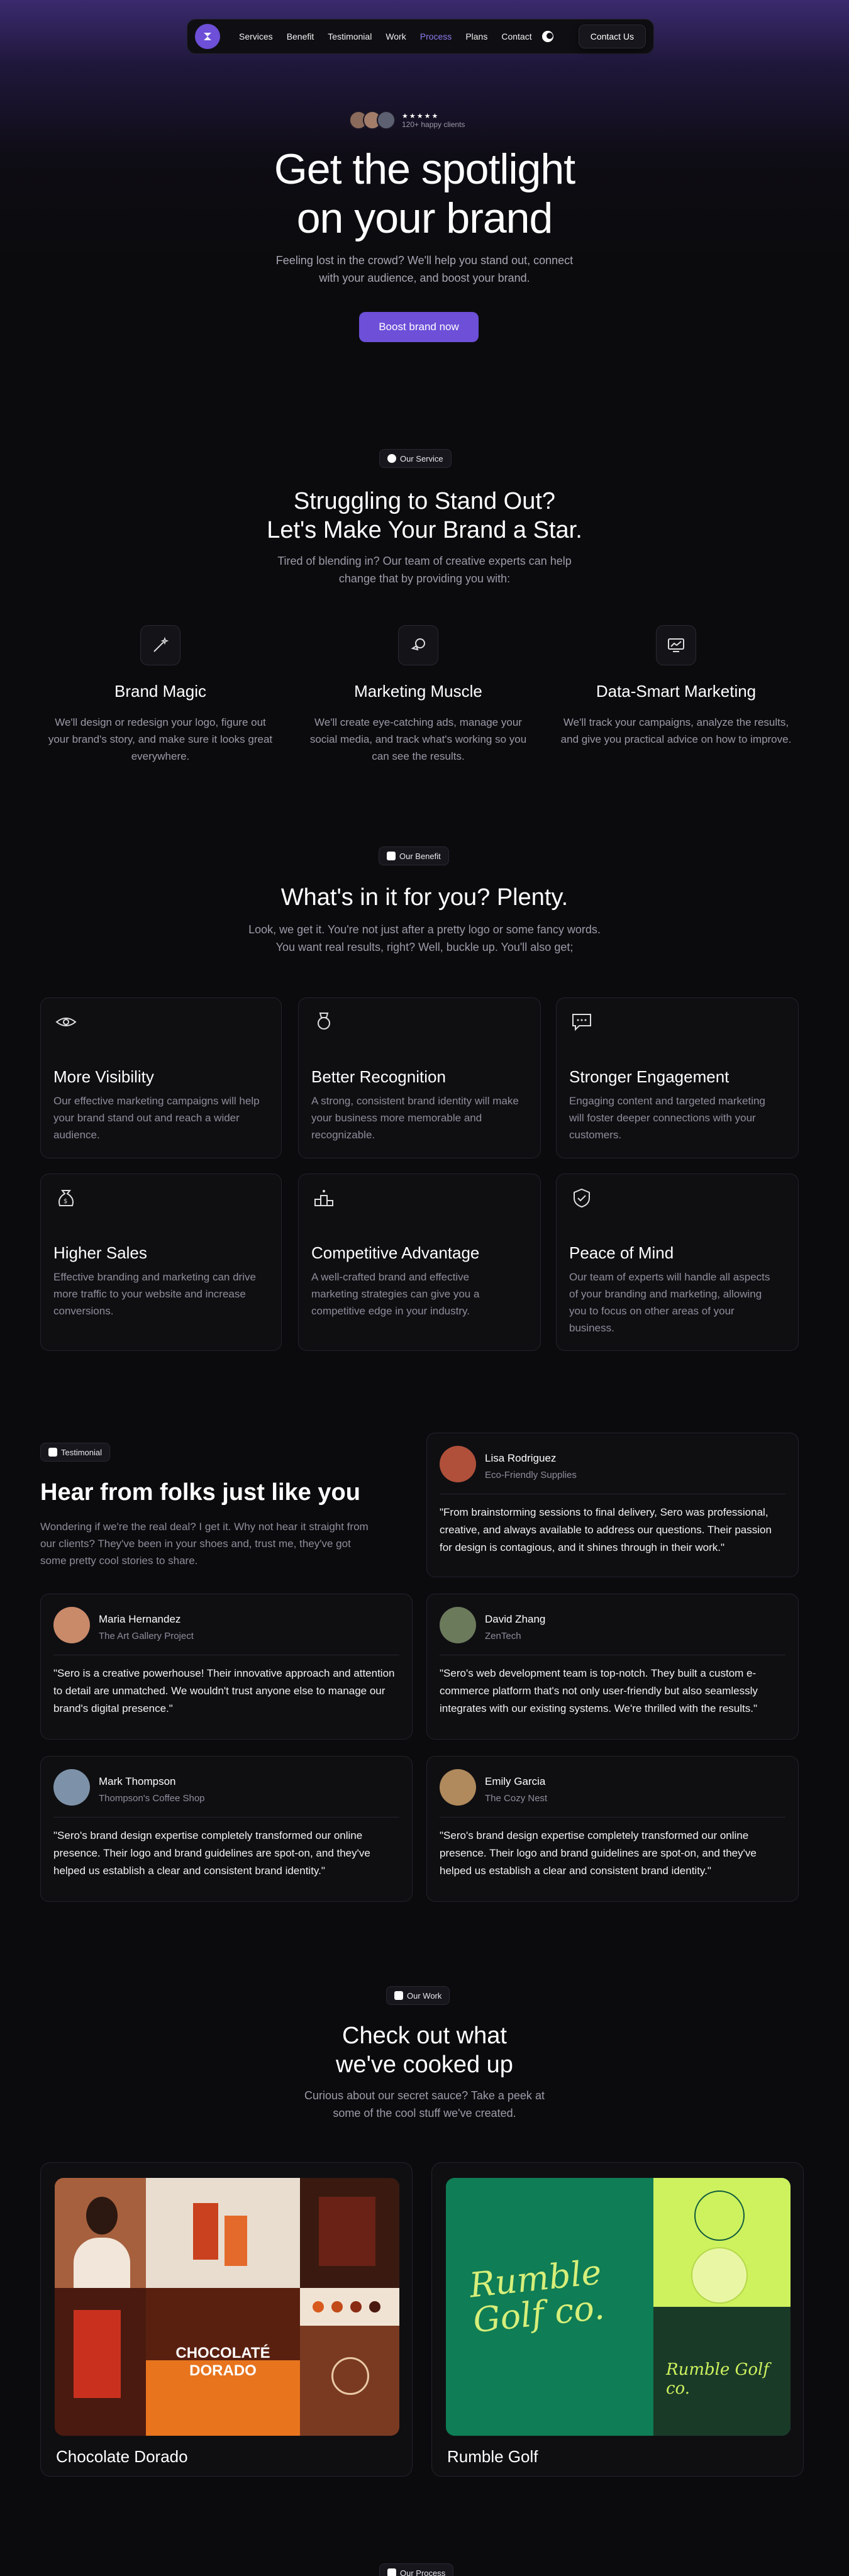  I want to click on testimonials-title: Hear from folks just like you, so click(200, 1492).